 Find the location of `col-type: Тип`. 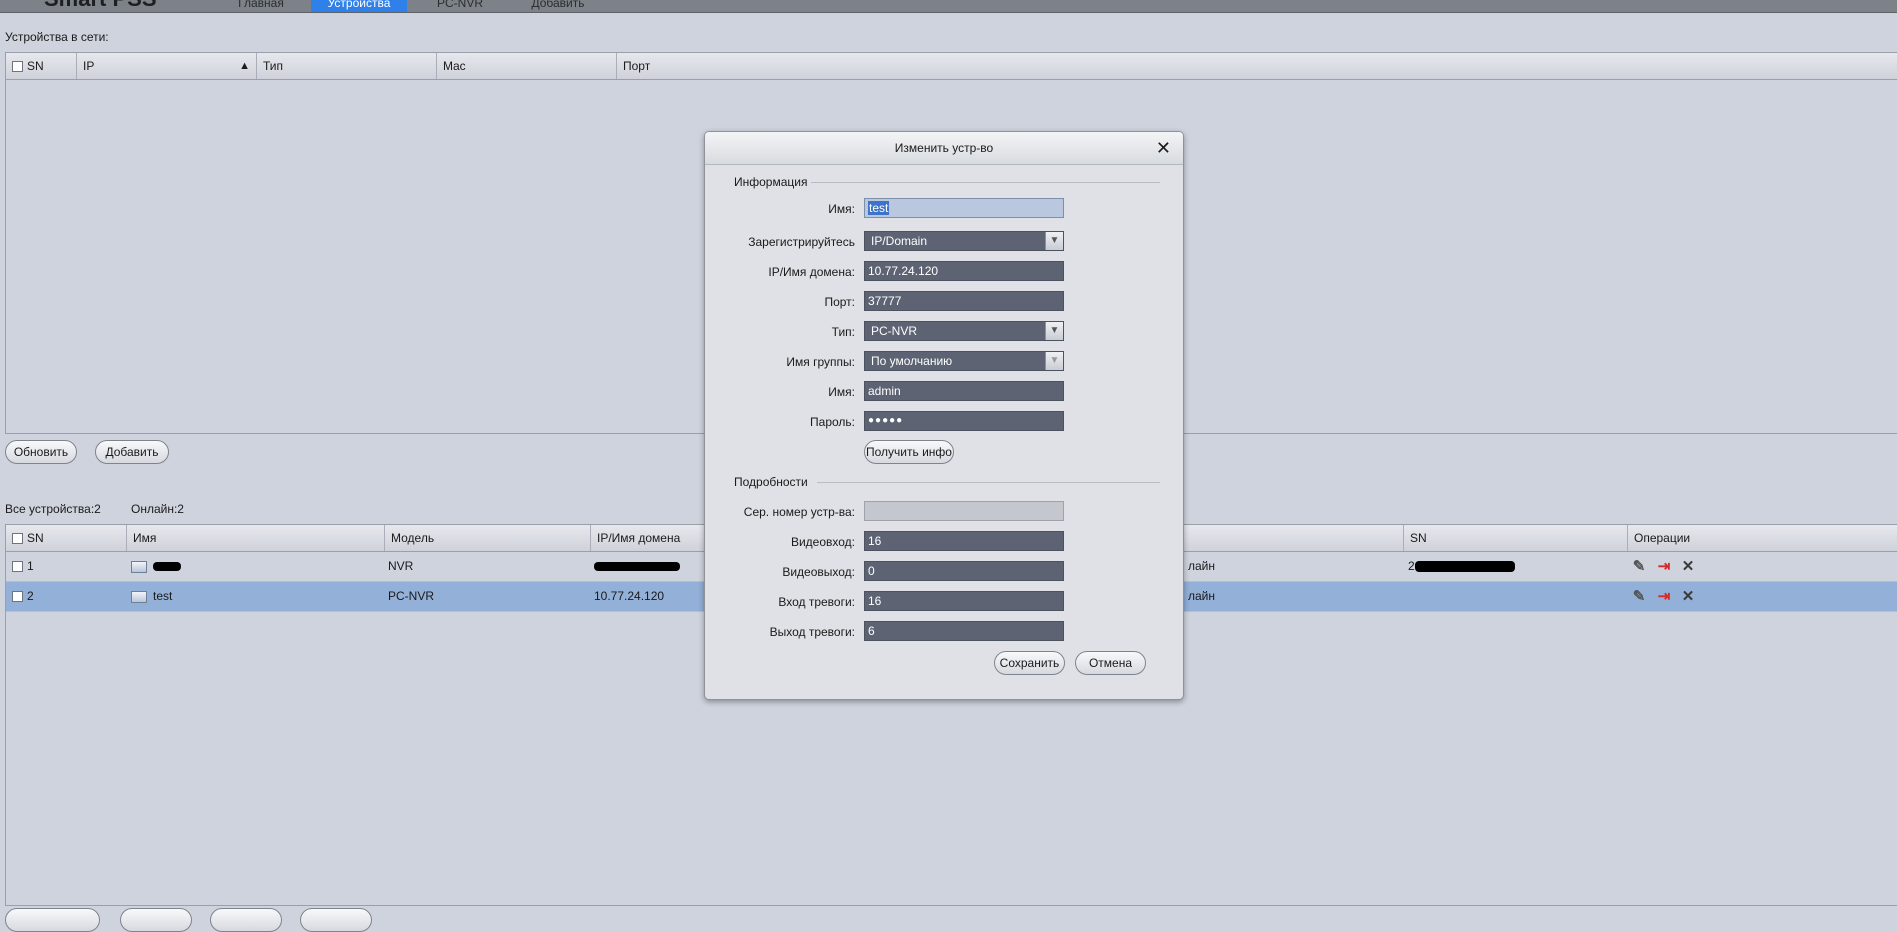

col-type: Тип is located at coordinates (347, 66).